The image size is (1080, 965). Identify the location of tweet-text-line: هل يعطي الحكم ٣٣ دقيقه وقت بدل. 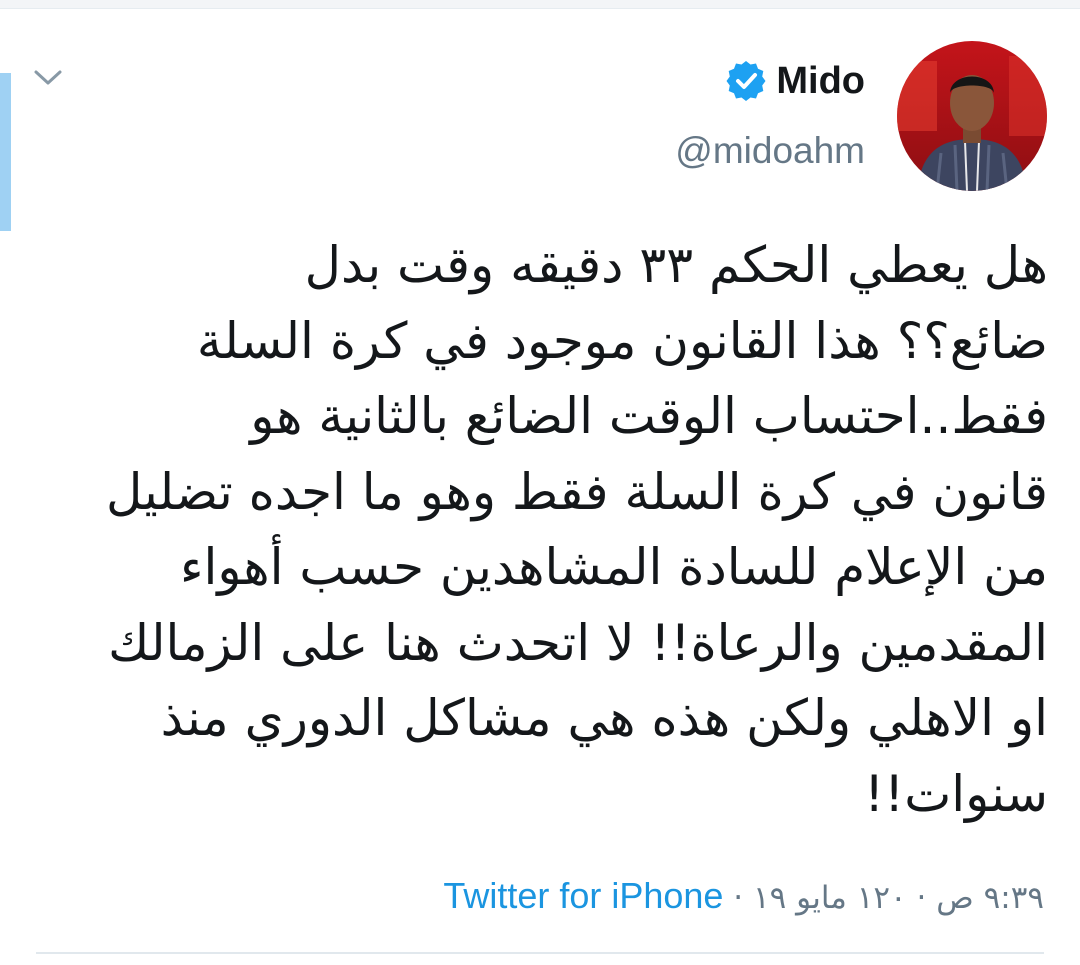
(676, 265).